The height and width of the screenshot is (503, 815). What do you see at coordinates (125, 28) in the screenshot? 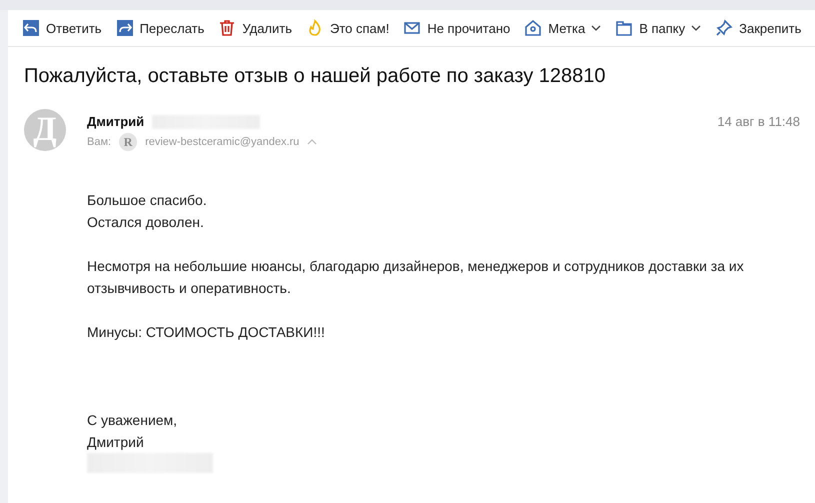
I see `forward-icon` at bounding box center [125, 28].